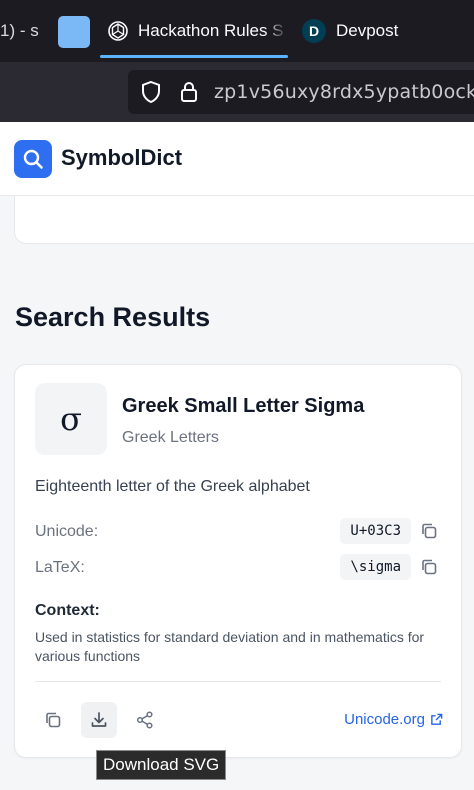 This screenshot has height=790, width=474. What do you see at coordinates (118, 31) in the screenshot?
I see `openai-icon` at bounding box center [118, 31].